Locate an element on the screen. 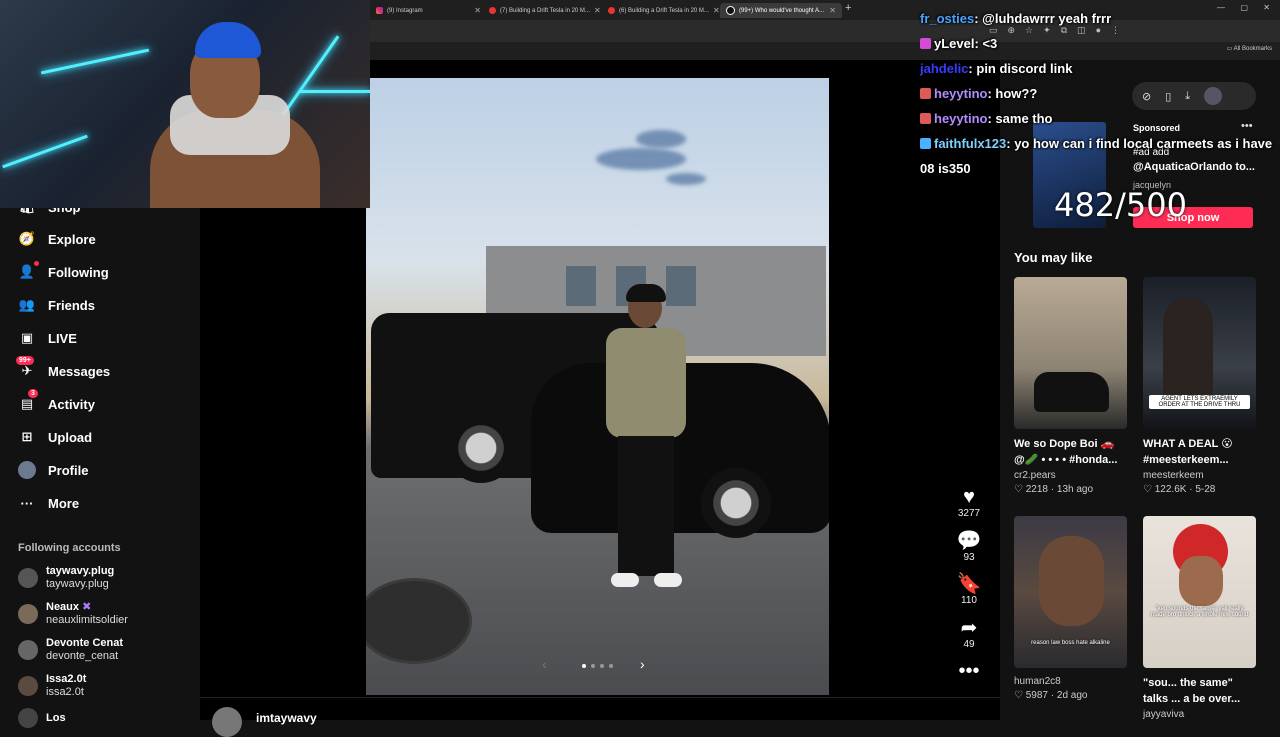  sidebar-item-messages: ✈ 99+ Messages is located at coordinates (63, 369).